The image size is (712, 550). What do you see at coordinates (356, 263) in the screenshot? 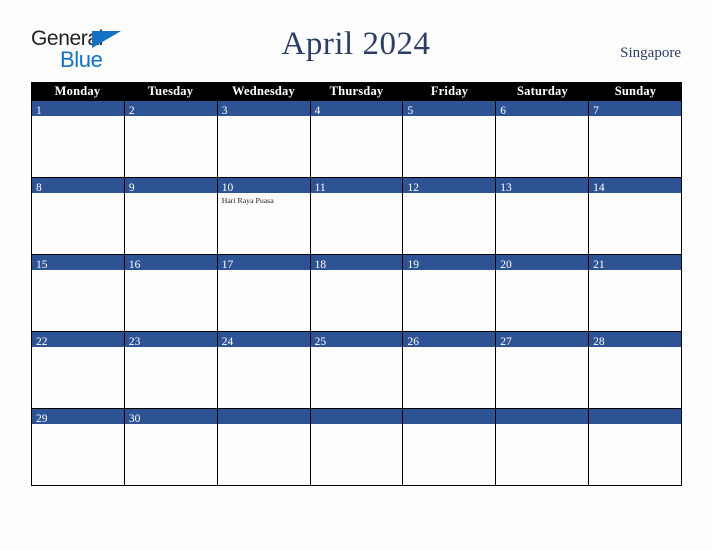
I see `day-number-bar: 18` at bounding box center [356, 263].